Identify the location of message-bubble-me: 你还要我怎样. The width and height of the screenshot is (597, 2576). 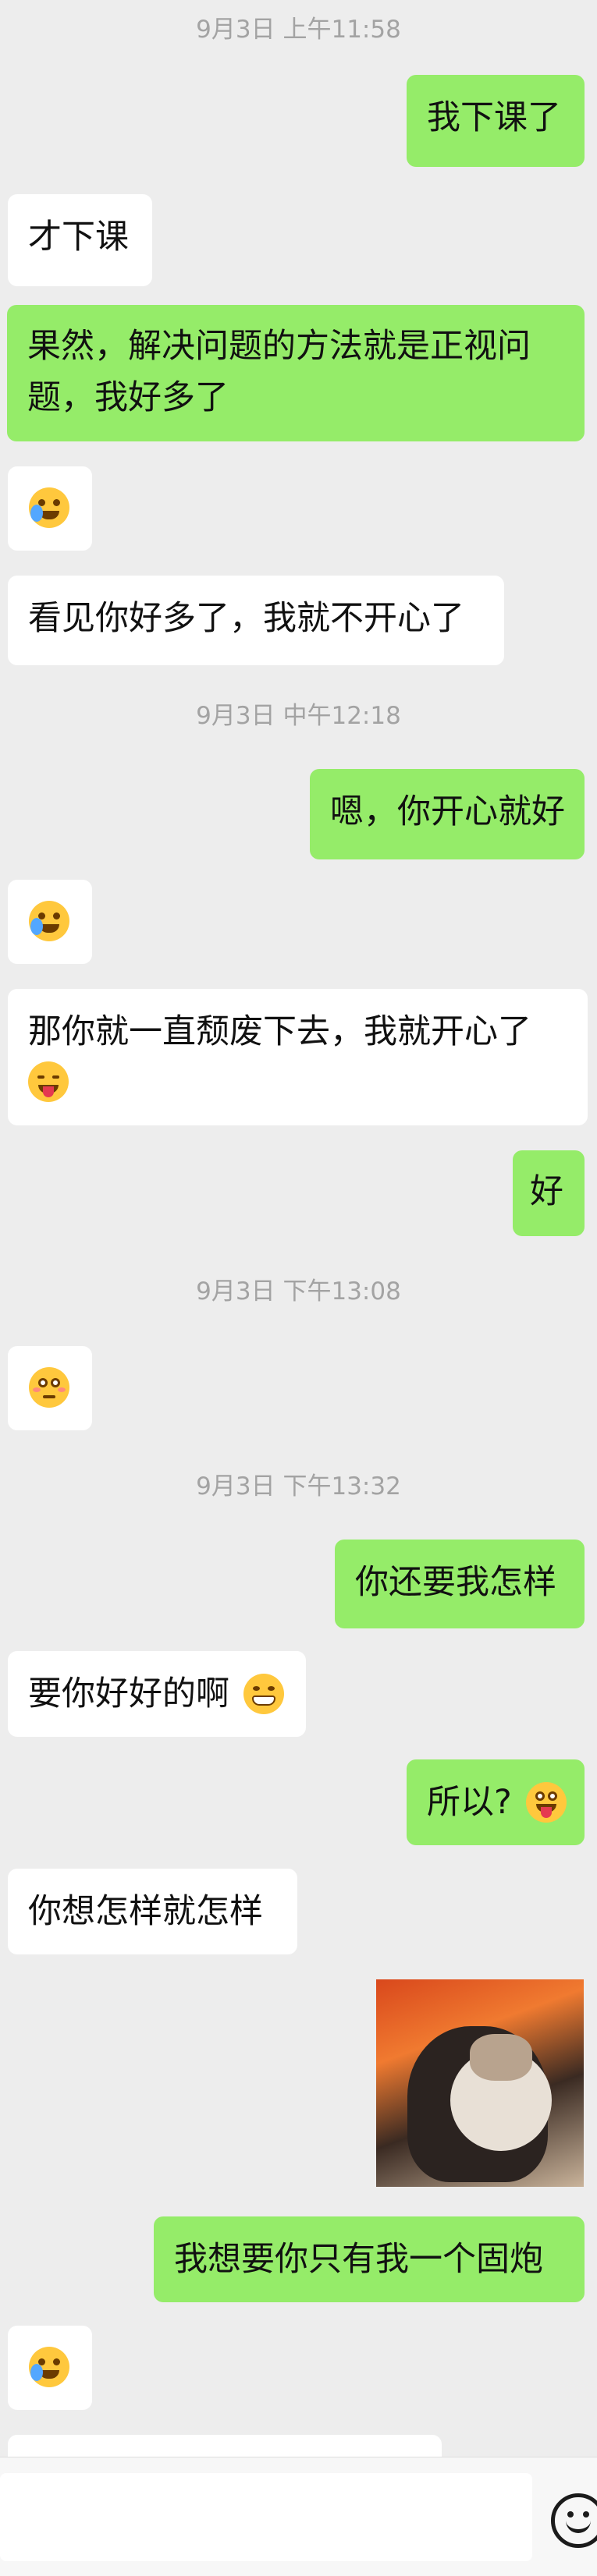
(460, 1584).